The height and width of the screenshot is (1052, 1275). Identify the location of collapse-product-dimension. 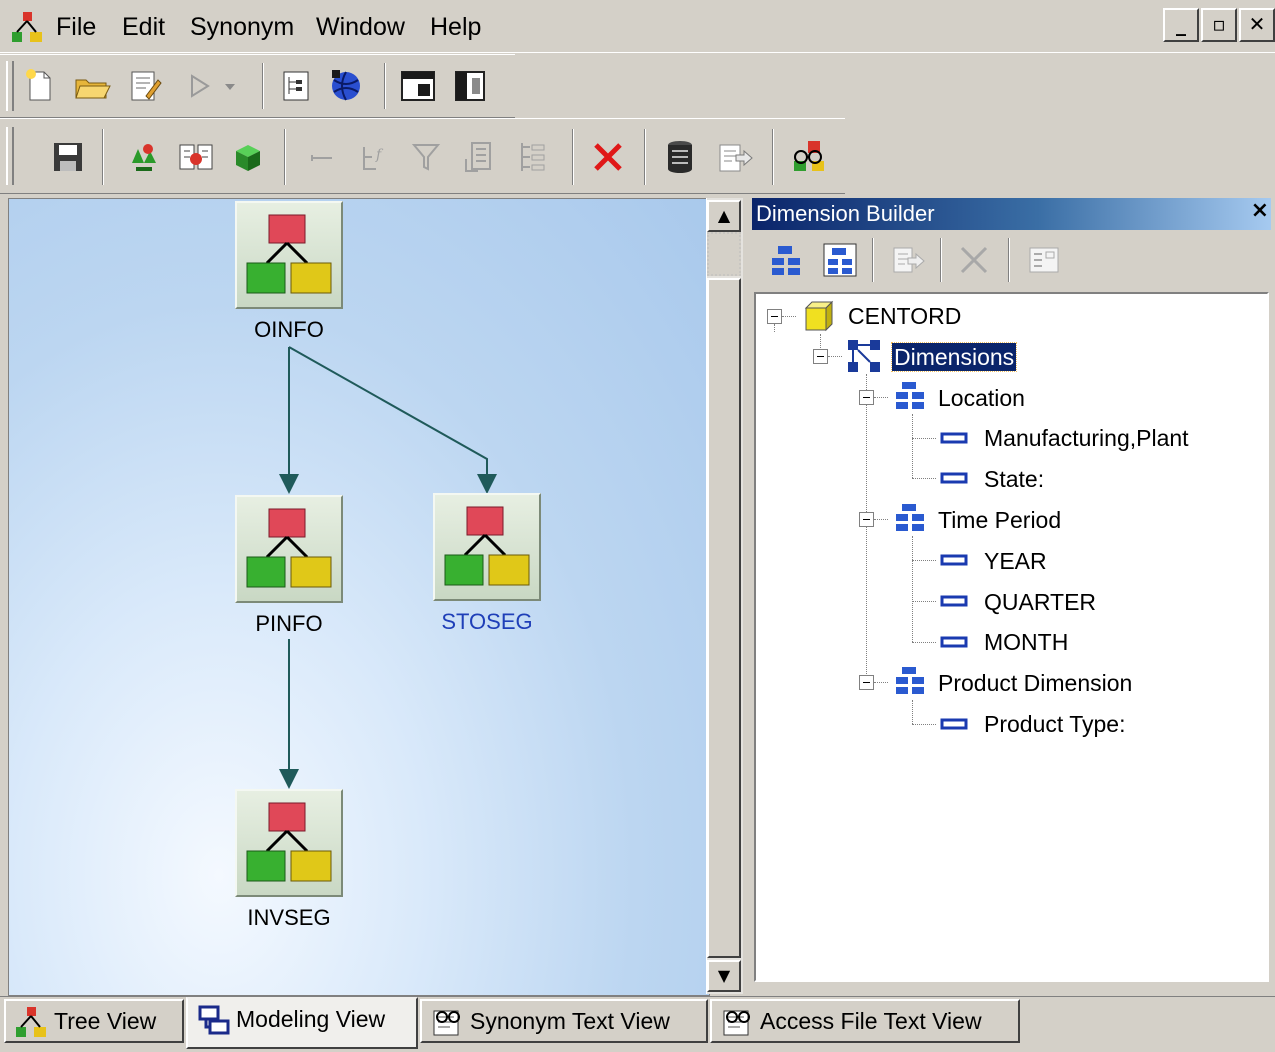
(866, 682).